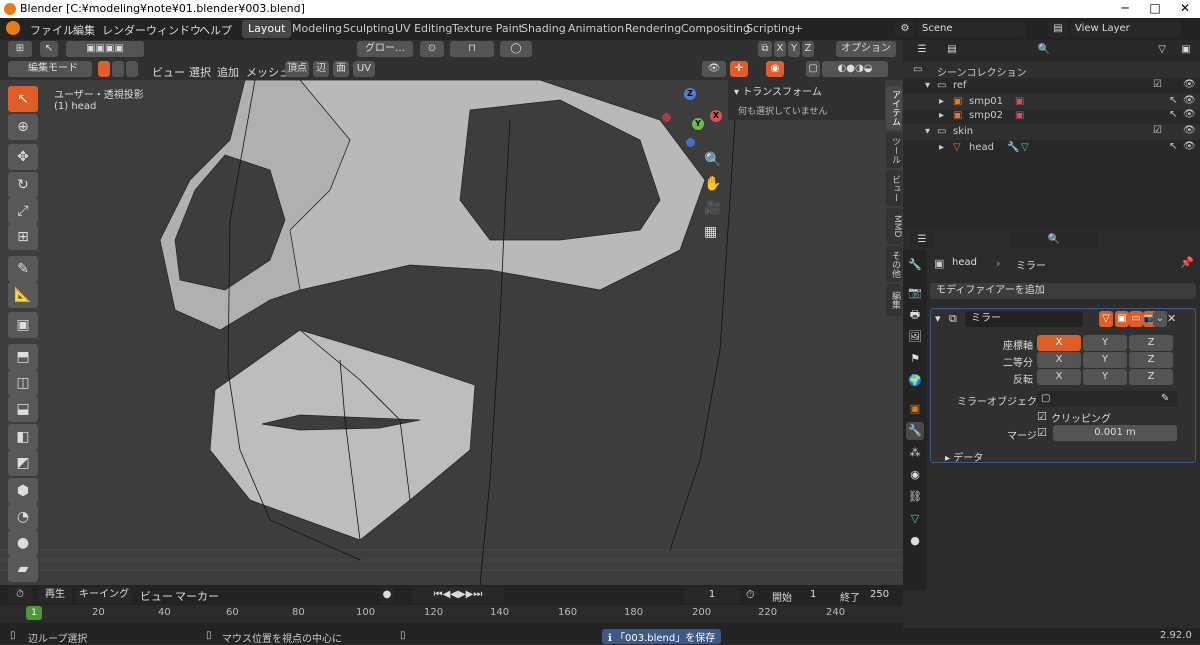 This screenshot has height=645, width=1200. Describe the element at coordinates (1059, 343) in the screenshot. I see `axis-x-toggle: X` at that location.